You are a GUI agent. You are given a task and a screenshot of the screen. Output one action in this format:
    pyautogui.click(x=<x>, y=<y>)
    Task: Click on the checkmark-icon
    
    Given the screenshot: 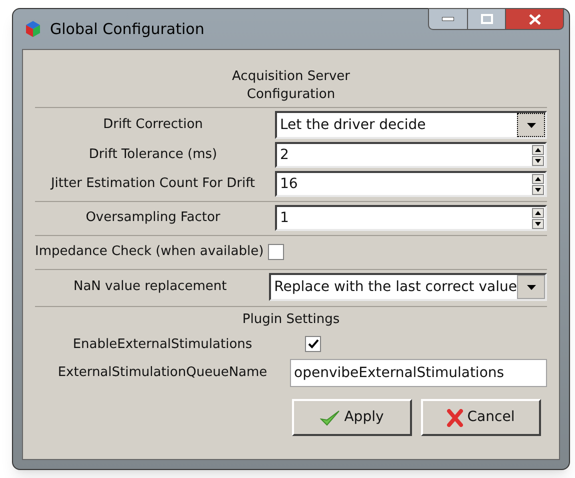 What is the action you would take?
    pyautogui.click(x=330, y=417)
    